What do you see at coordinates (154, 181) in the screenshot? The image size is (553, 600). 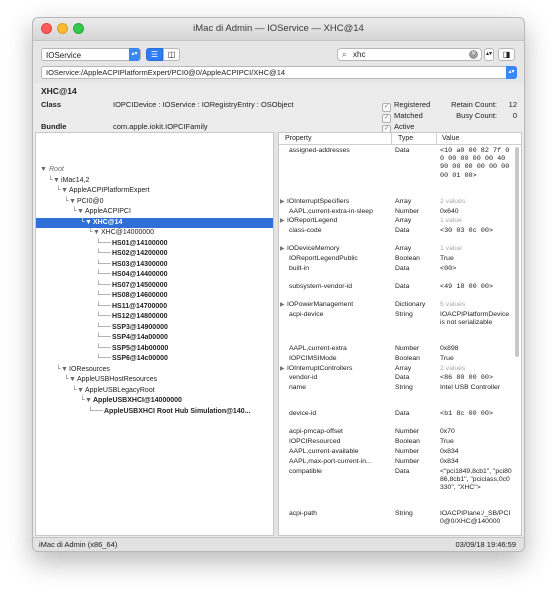 I see `tree-row: └▼ iMac14,2` at bounding box center [154, 181].